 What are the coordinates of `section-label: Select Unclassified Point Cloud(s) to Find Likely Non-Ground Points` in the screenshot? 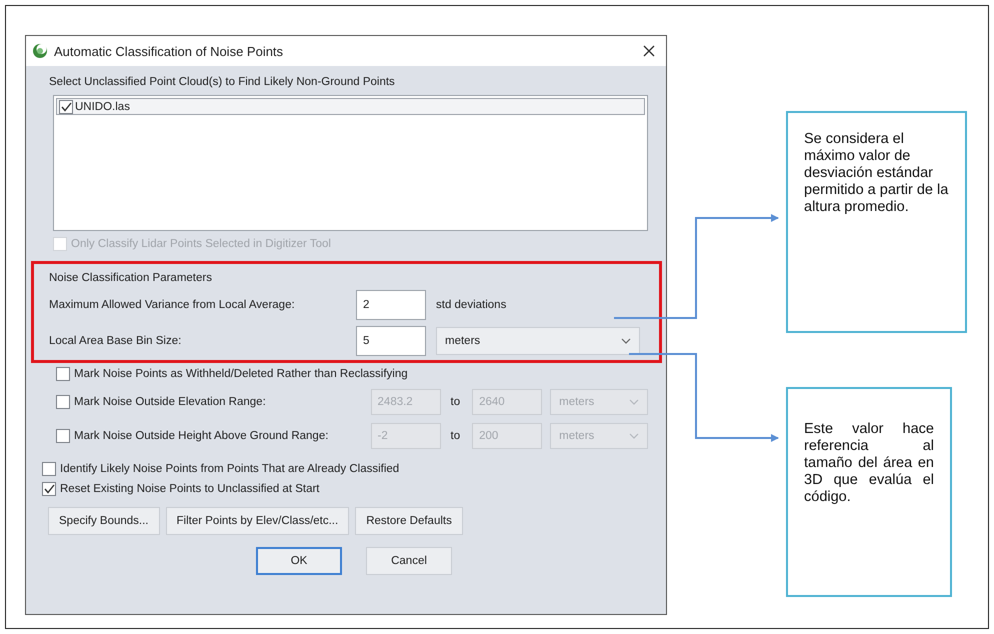 It's located at (222, 82).